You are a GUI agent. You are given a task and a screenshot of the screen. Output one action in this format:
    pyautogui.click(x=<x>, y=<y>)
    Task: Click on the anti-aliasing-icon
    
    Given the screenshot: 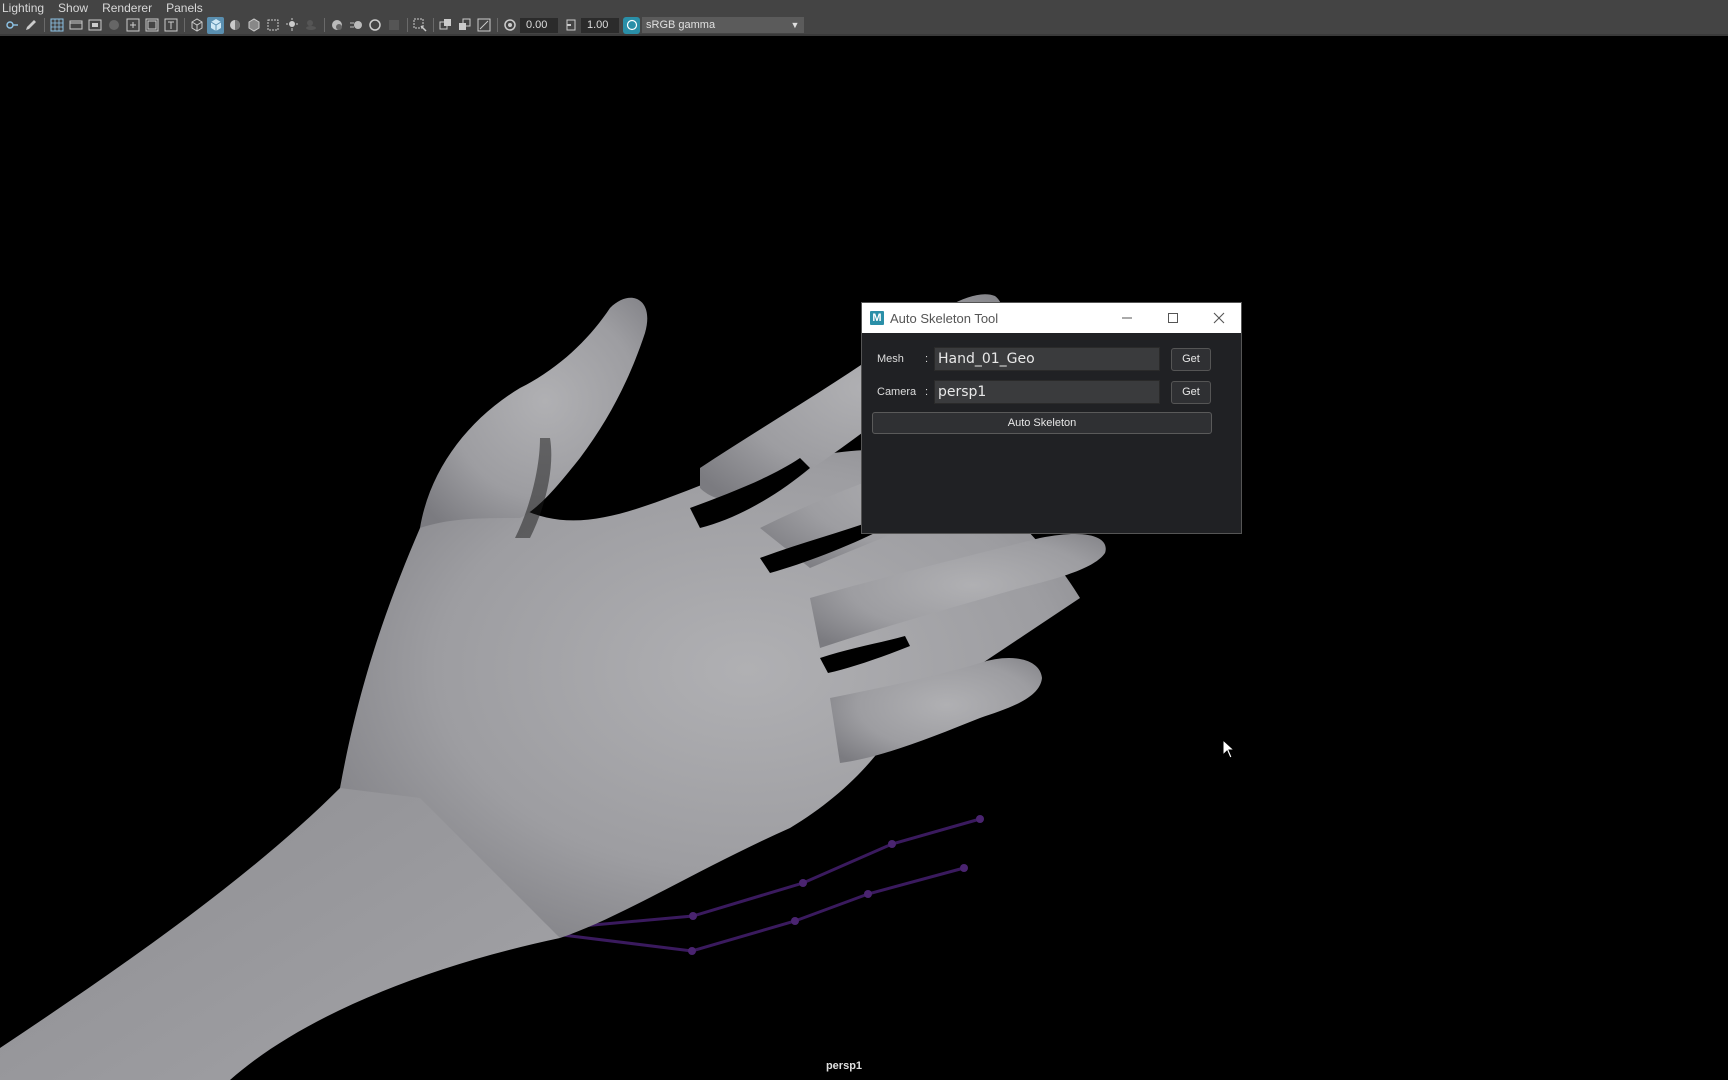 What is the action you would take?
    pyautogui.click(x=374, y=25)
    